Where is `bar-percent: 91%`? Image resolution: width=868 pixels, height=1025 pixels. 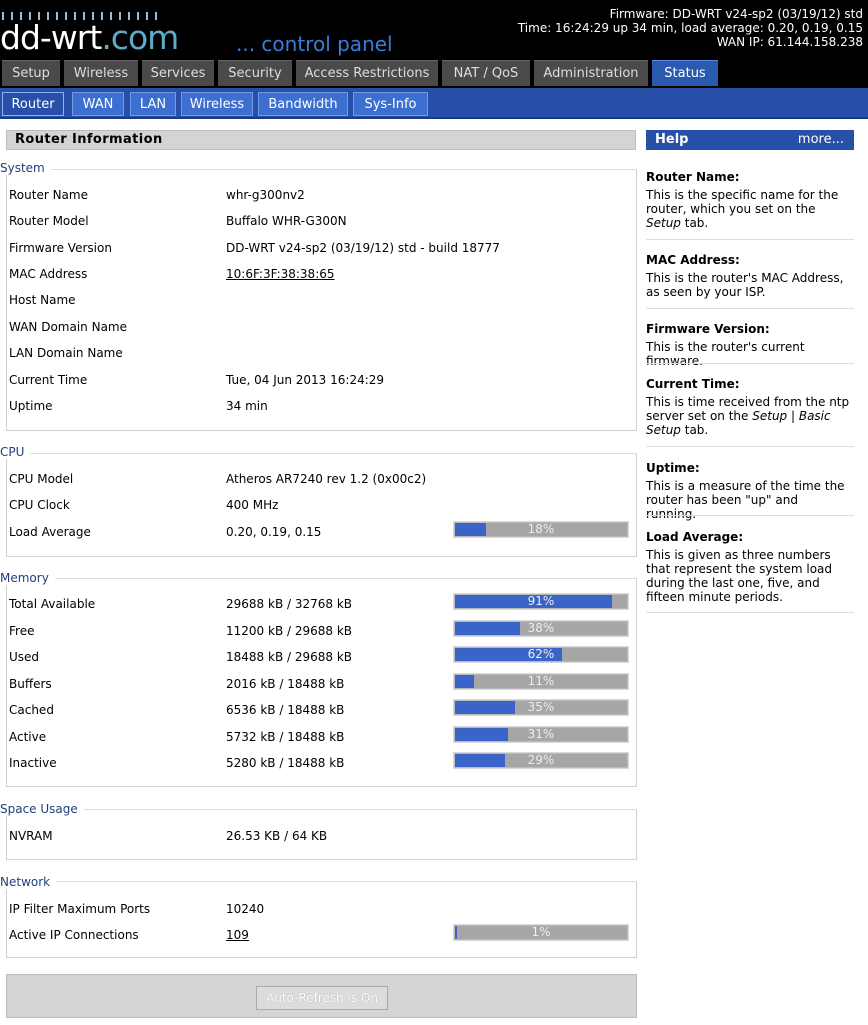 bar-percent: 91% is located at coordinates (541, 601).